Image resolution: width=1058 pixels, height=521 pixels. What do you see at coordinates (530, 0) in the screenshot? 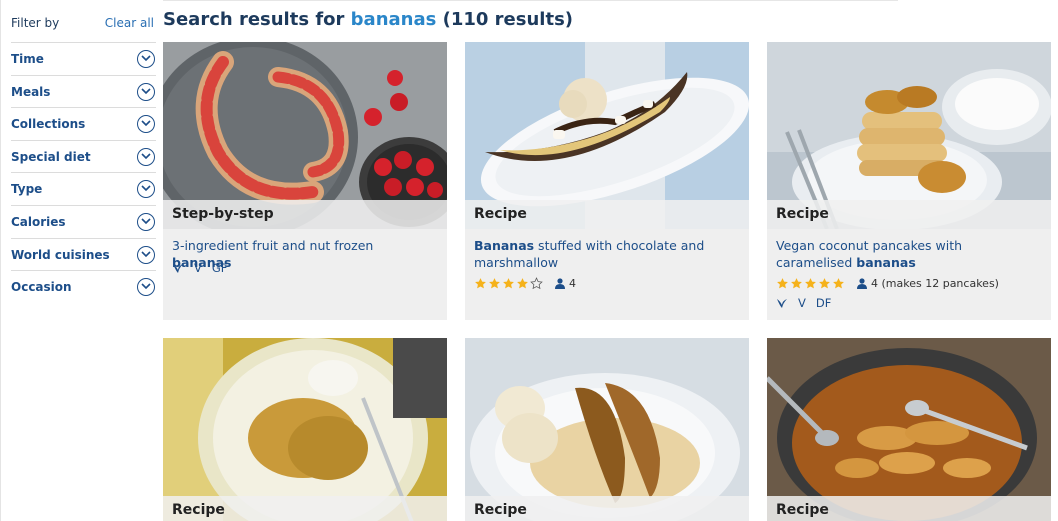
I see `top-divider` at bounding box center [530, 0].